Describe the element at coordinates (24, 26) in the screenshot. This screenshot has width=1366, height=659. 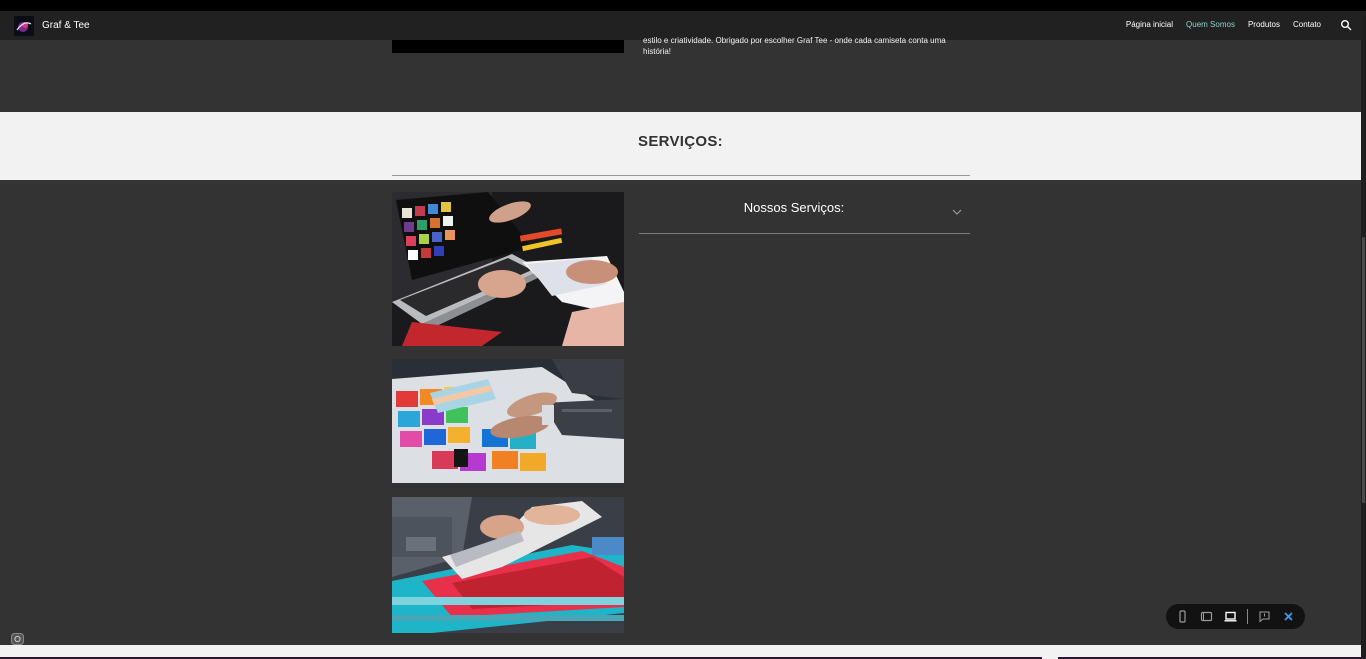
I see `brand-logo` at that location.